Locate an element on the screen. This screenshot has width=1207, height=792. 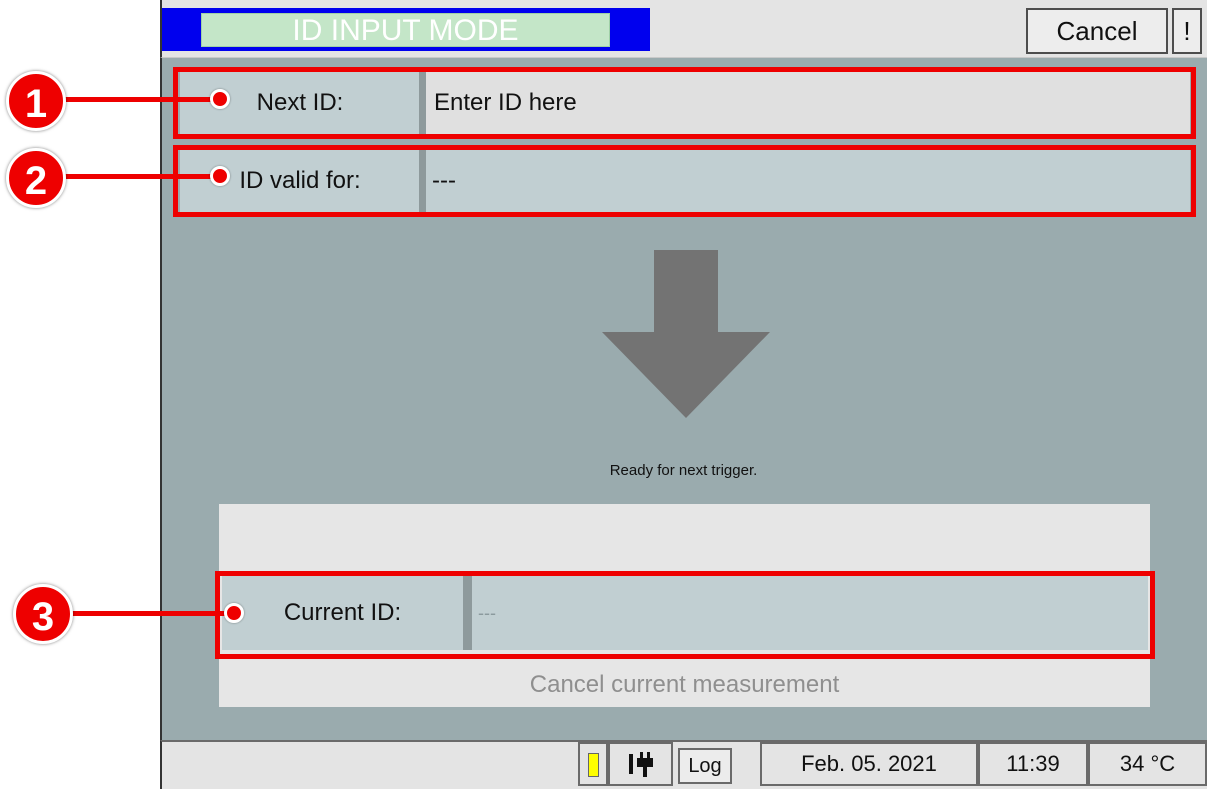
cancel-button: Cancel is located at coordinates (1097, 31).